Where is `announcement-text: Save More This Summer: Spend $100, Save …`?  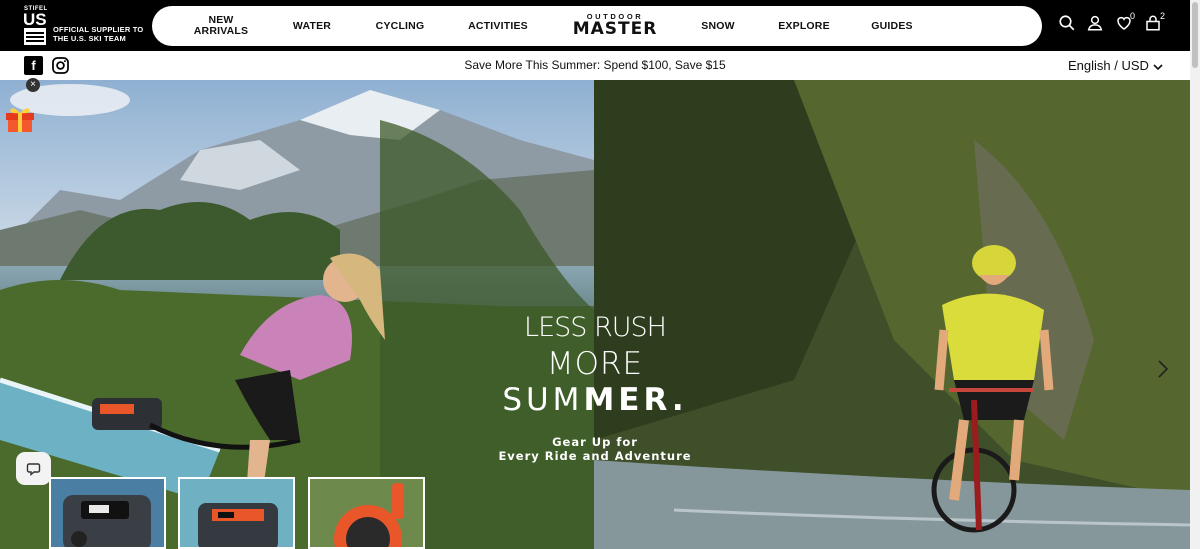 announcement-text: Save More This Summer: Spend $100, Save … is located at coordinates (595, 65).